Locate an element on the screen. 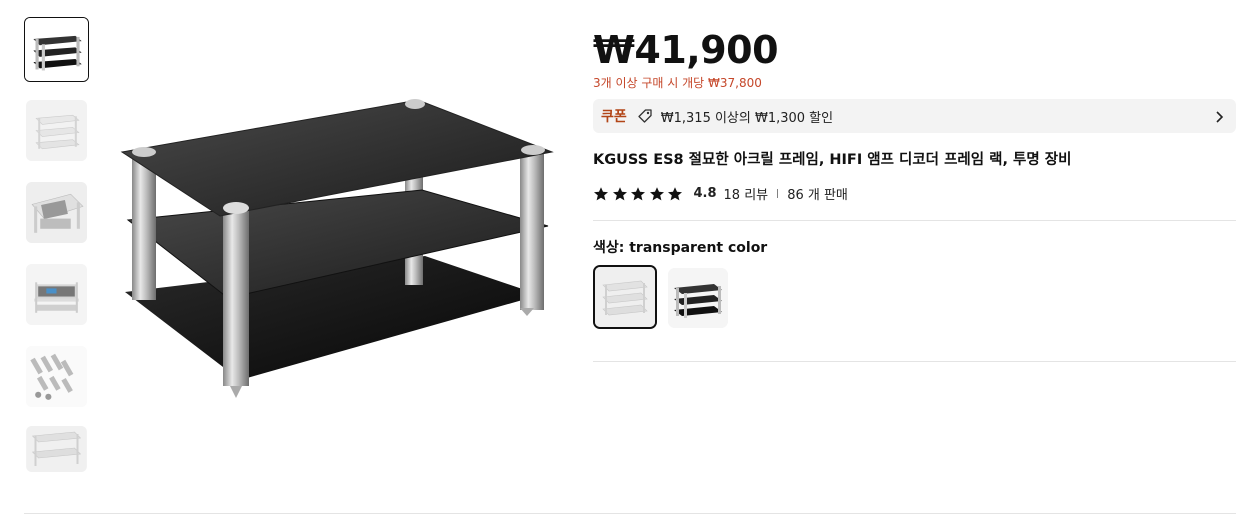 The image size is (1242, 531). chevron-right-icon is located at coordinates (1219, 116).